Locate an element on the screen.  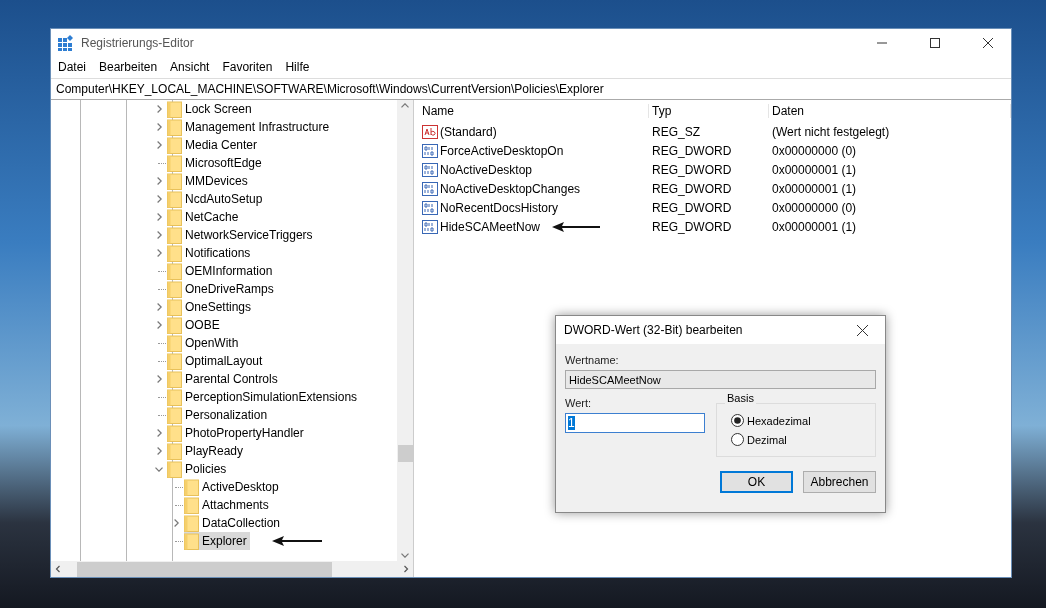
field-label: Wertname: is located at coordinates (592, 360).